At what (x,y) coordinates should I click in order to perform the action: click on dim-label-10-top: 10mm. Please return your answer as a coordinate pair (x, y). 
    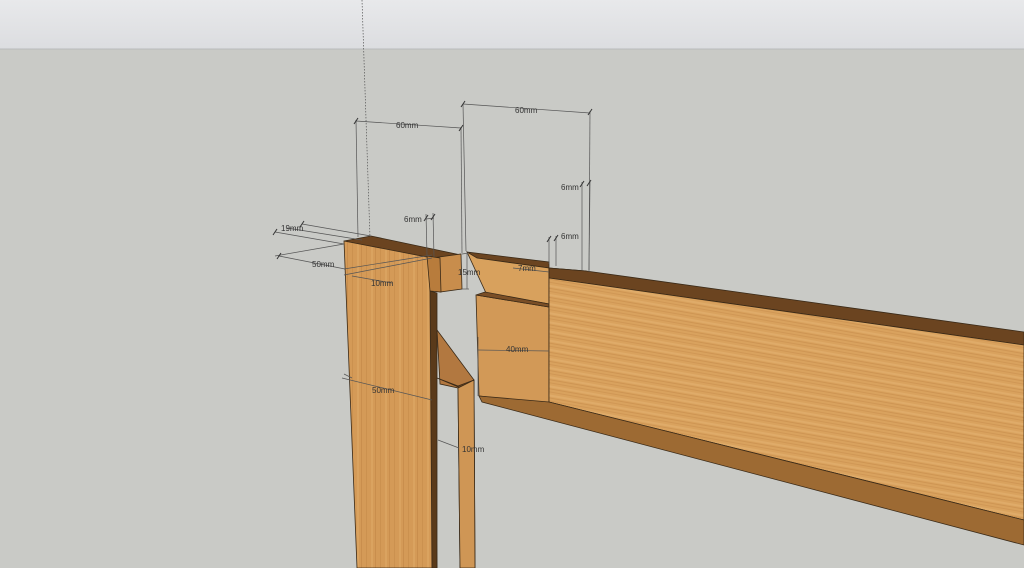
    Looking at the image, I should click on (382, 283).